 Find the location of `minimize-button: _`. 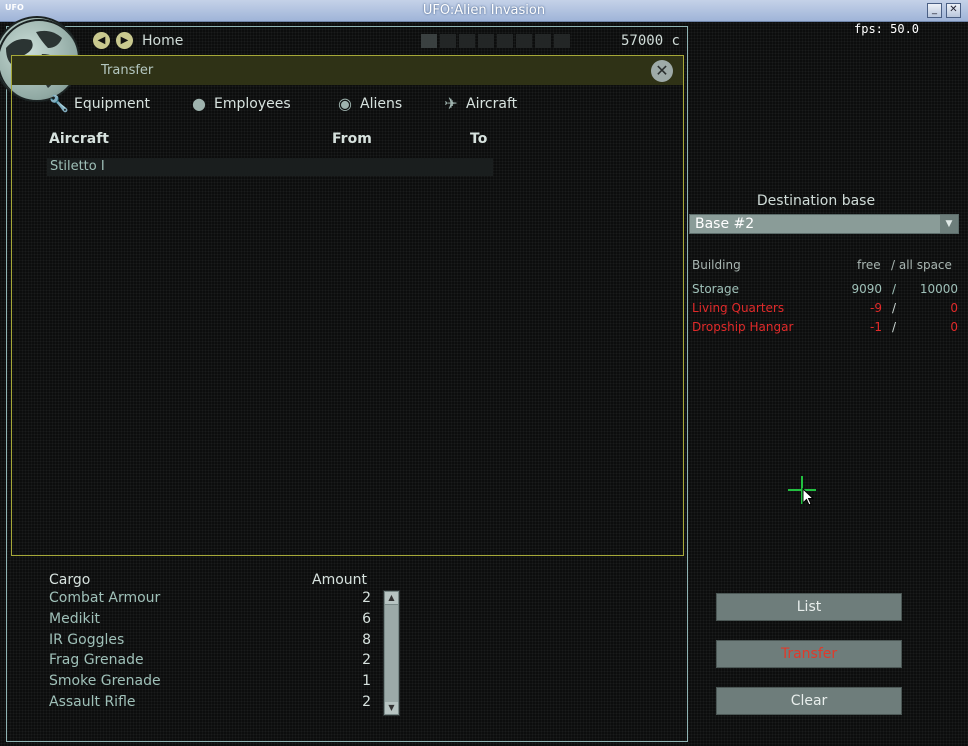

minimize-button: _ is located at coordinates (934, 10).